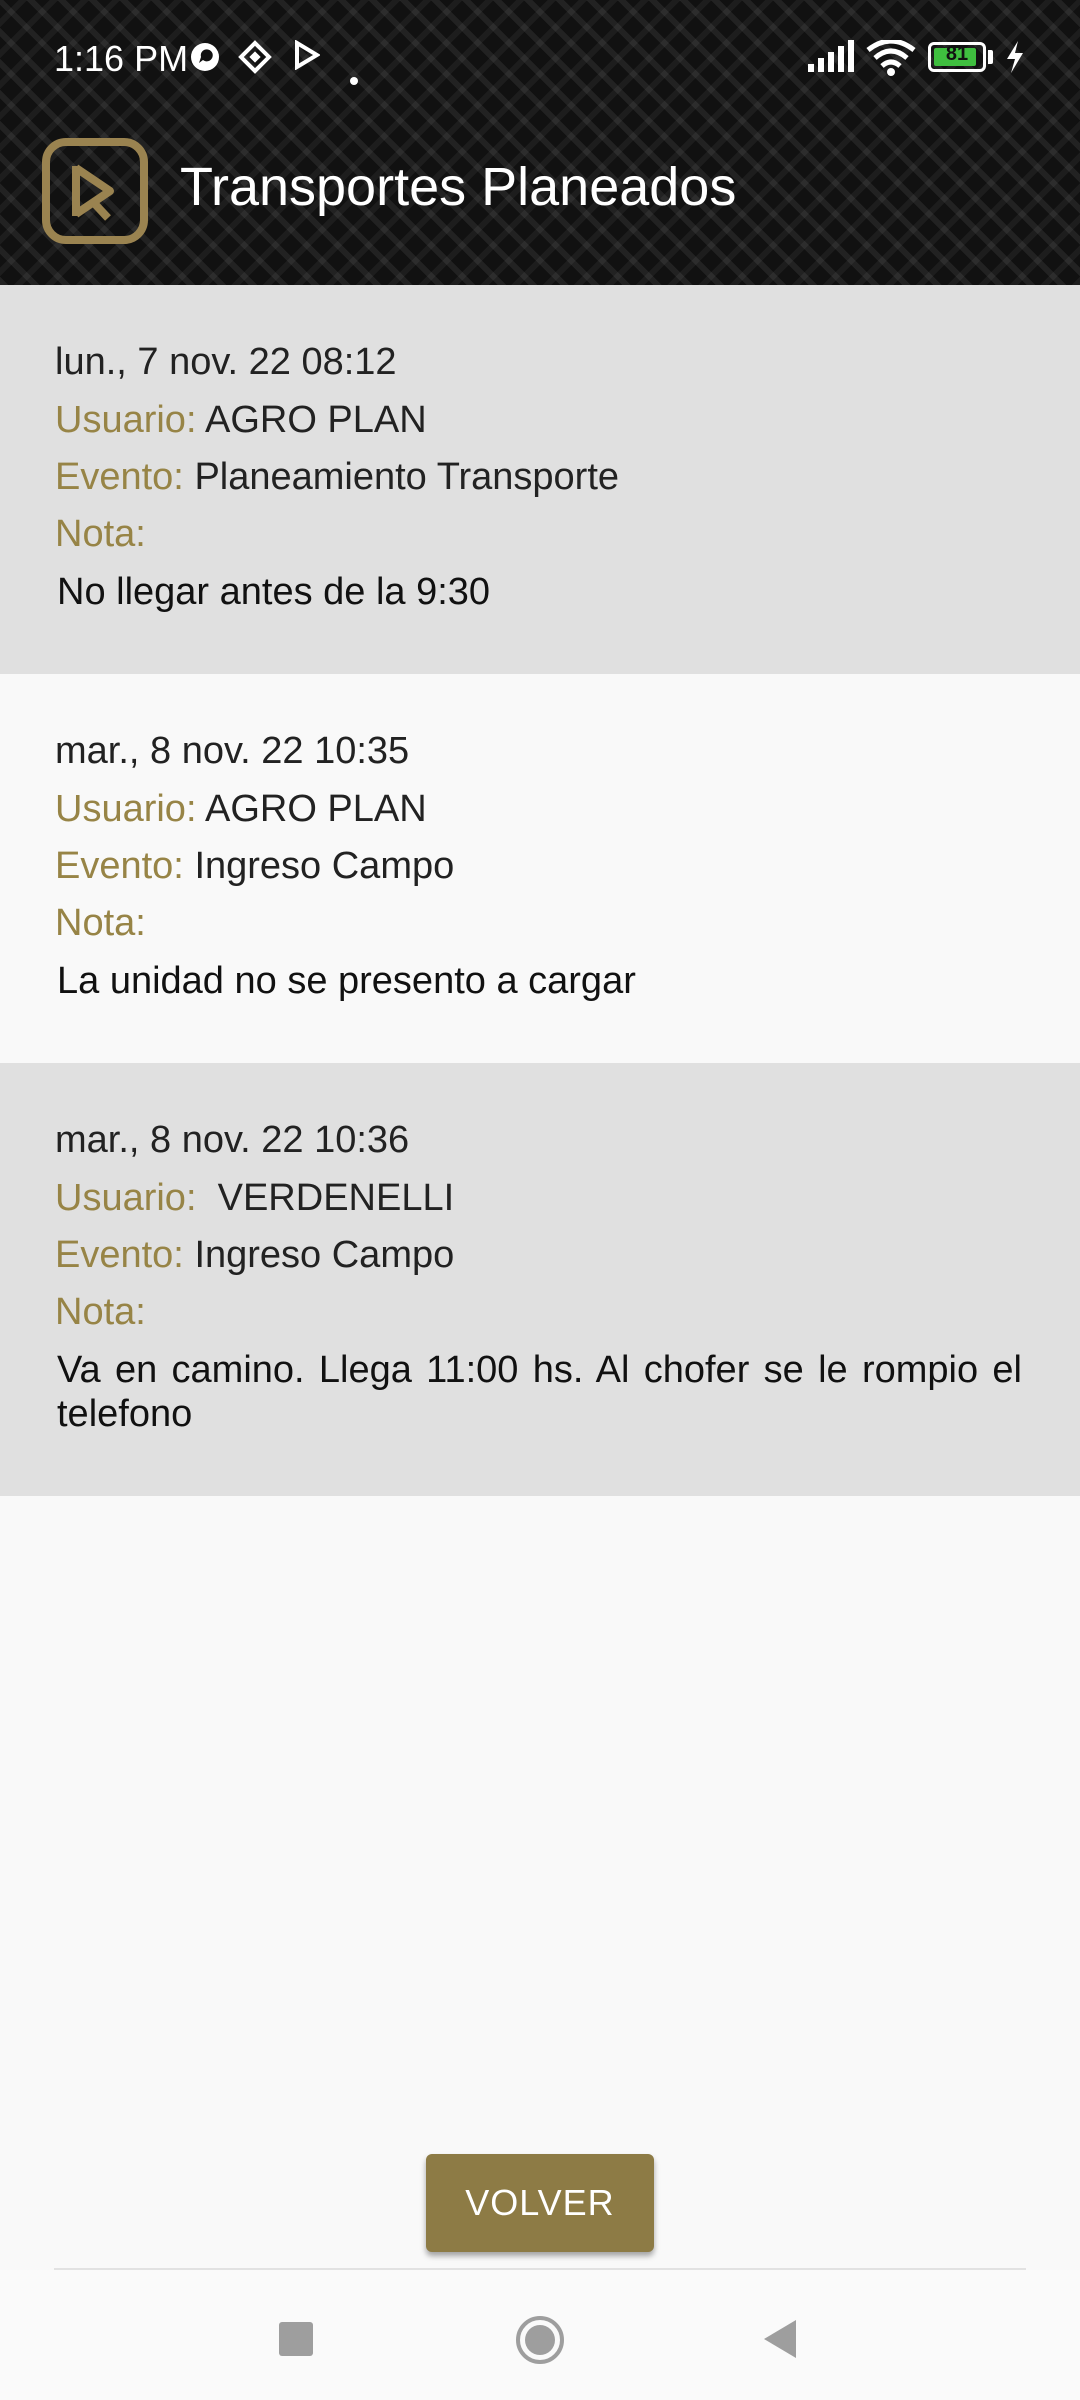 This screenshot has width=1080, height=2400. What do you see at coordinates (296, 2339) in the screenshot?
I see `recent-apps-icon` at bounding box center [296, 2339].